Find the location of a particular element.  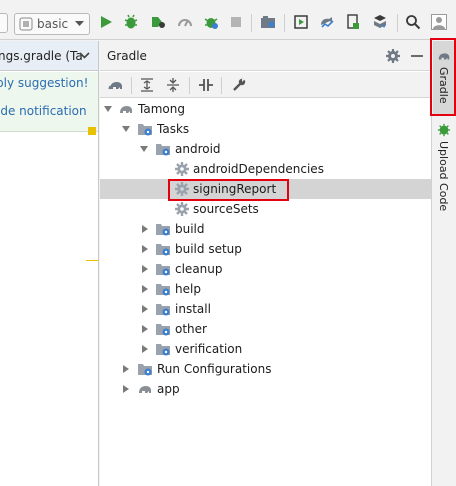

tree-row-android-dependencies: androidDependencies is located at coordinates (265, 169).